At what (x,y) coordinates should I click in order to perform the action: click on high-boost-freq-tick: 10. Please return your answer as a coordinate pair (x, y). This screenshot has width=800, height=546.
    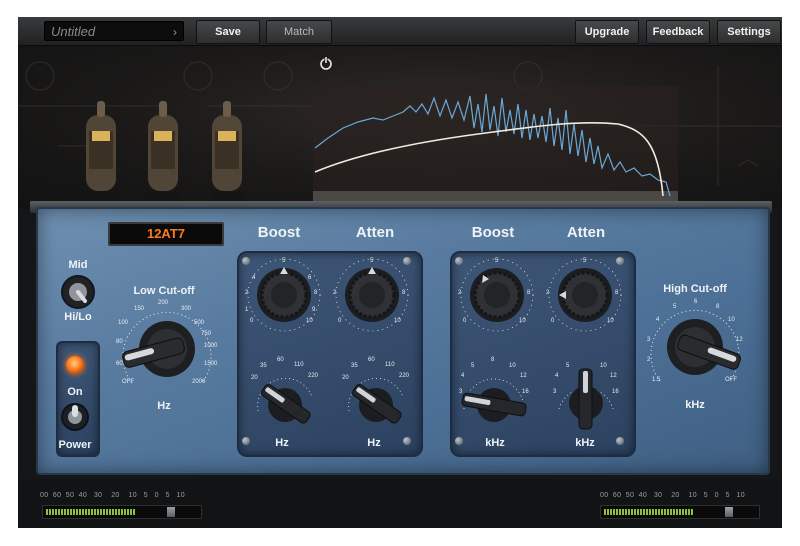
    Looking at the image, I should click on (512, 366).